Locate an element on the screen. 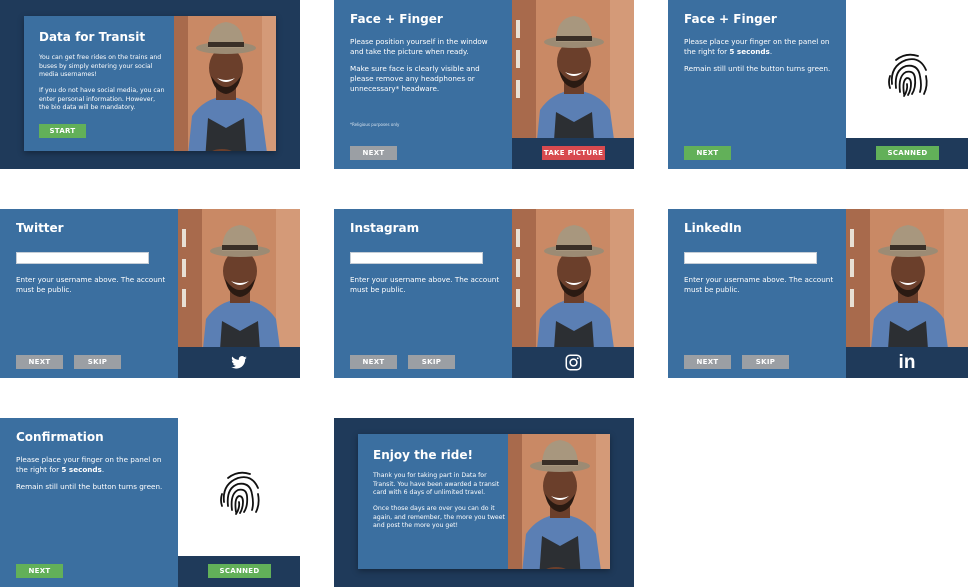  camera-feed is located at coordinates (573, 69).